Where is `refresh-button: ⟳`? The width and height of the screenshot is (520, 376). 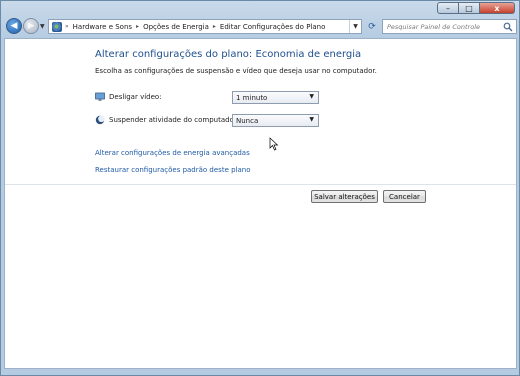
refresh-button: ⟳ is located at coordinates (372, 26).